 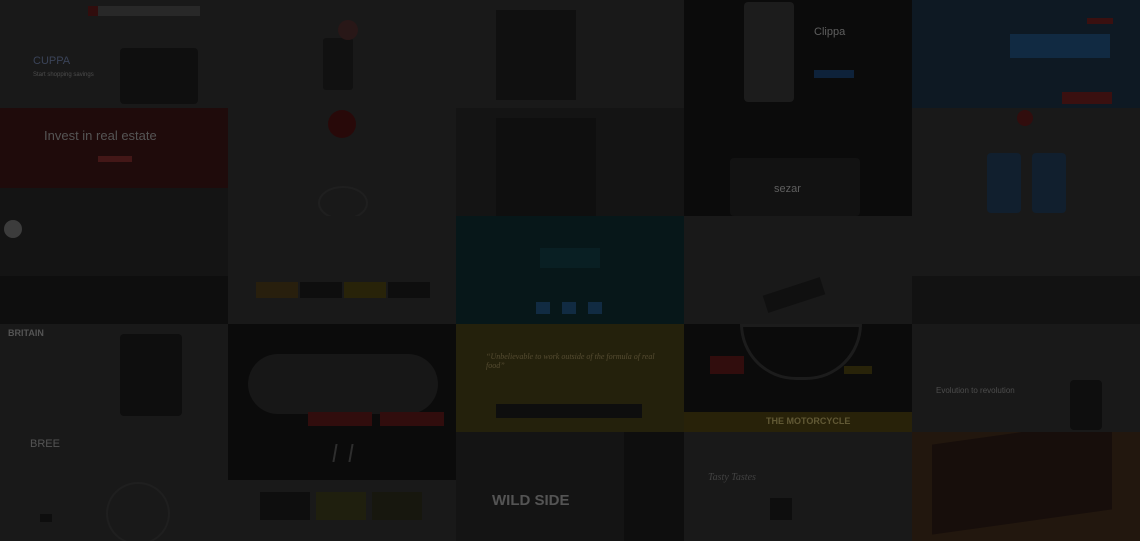 I want to click on template-thumb-wild-side: WILD SIDE, so click(x=570, y=486).